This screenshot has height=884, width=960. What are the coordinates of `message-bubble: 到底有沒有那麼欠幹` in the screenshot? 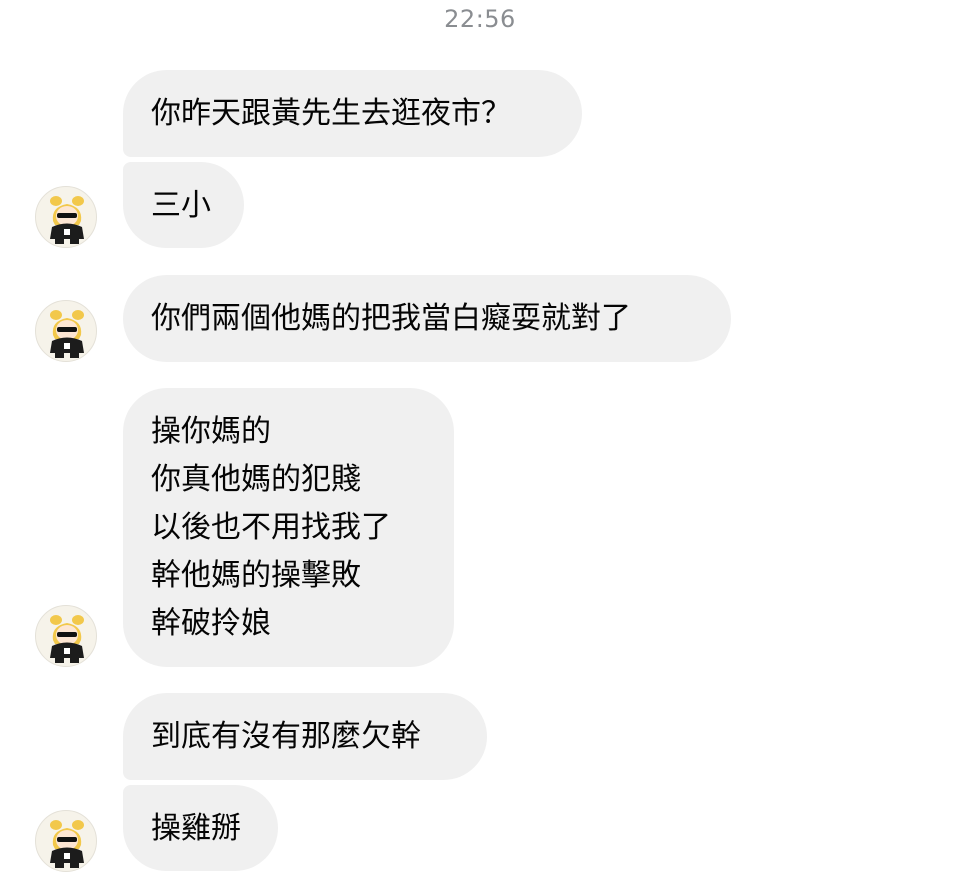 It's located at (305, 736).